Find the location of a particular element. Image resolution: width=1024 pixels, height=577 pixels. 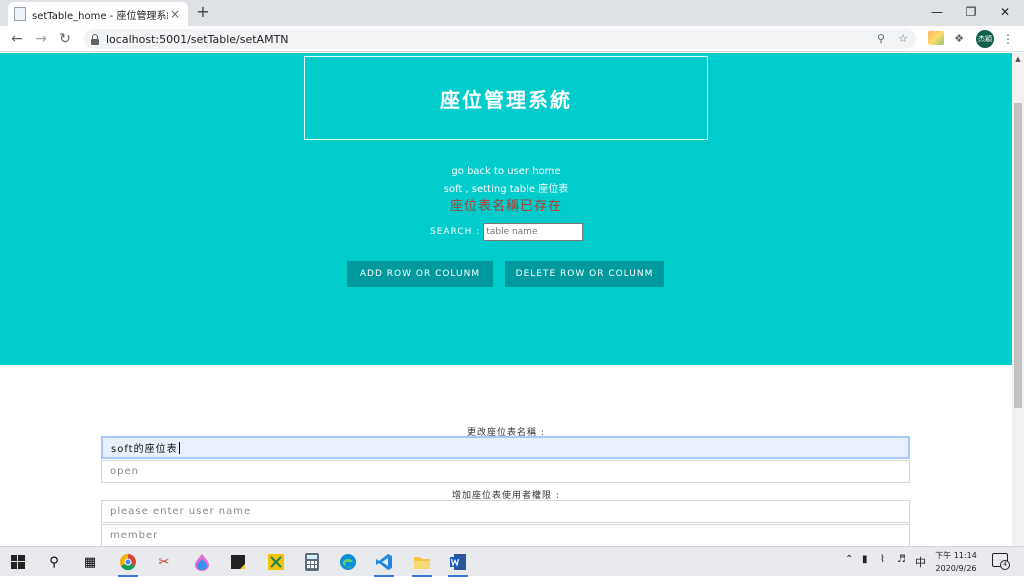

search-input is located at coordinates (533, 232).